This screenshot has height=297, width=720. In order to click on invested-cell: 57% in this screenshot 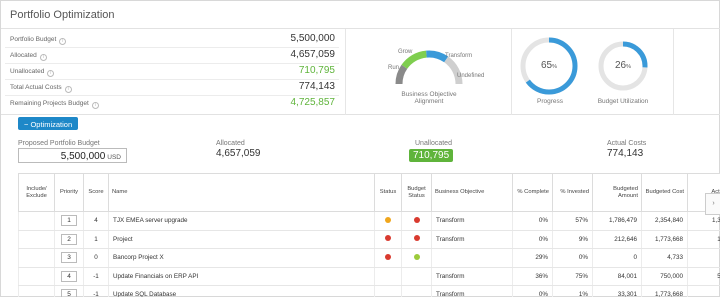, I will do `click(572, 221)`.